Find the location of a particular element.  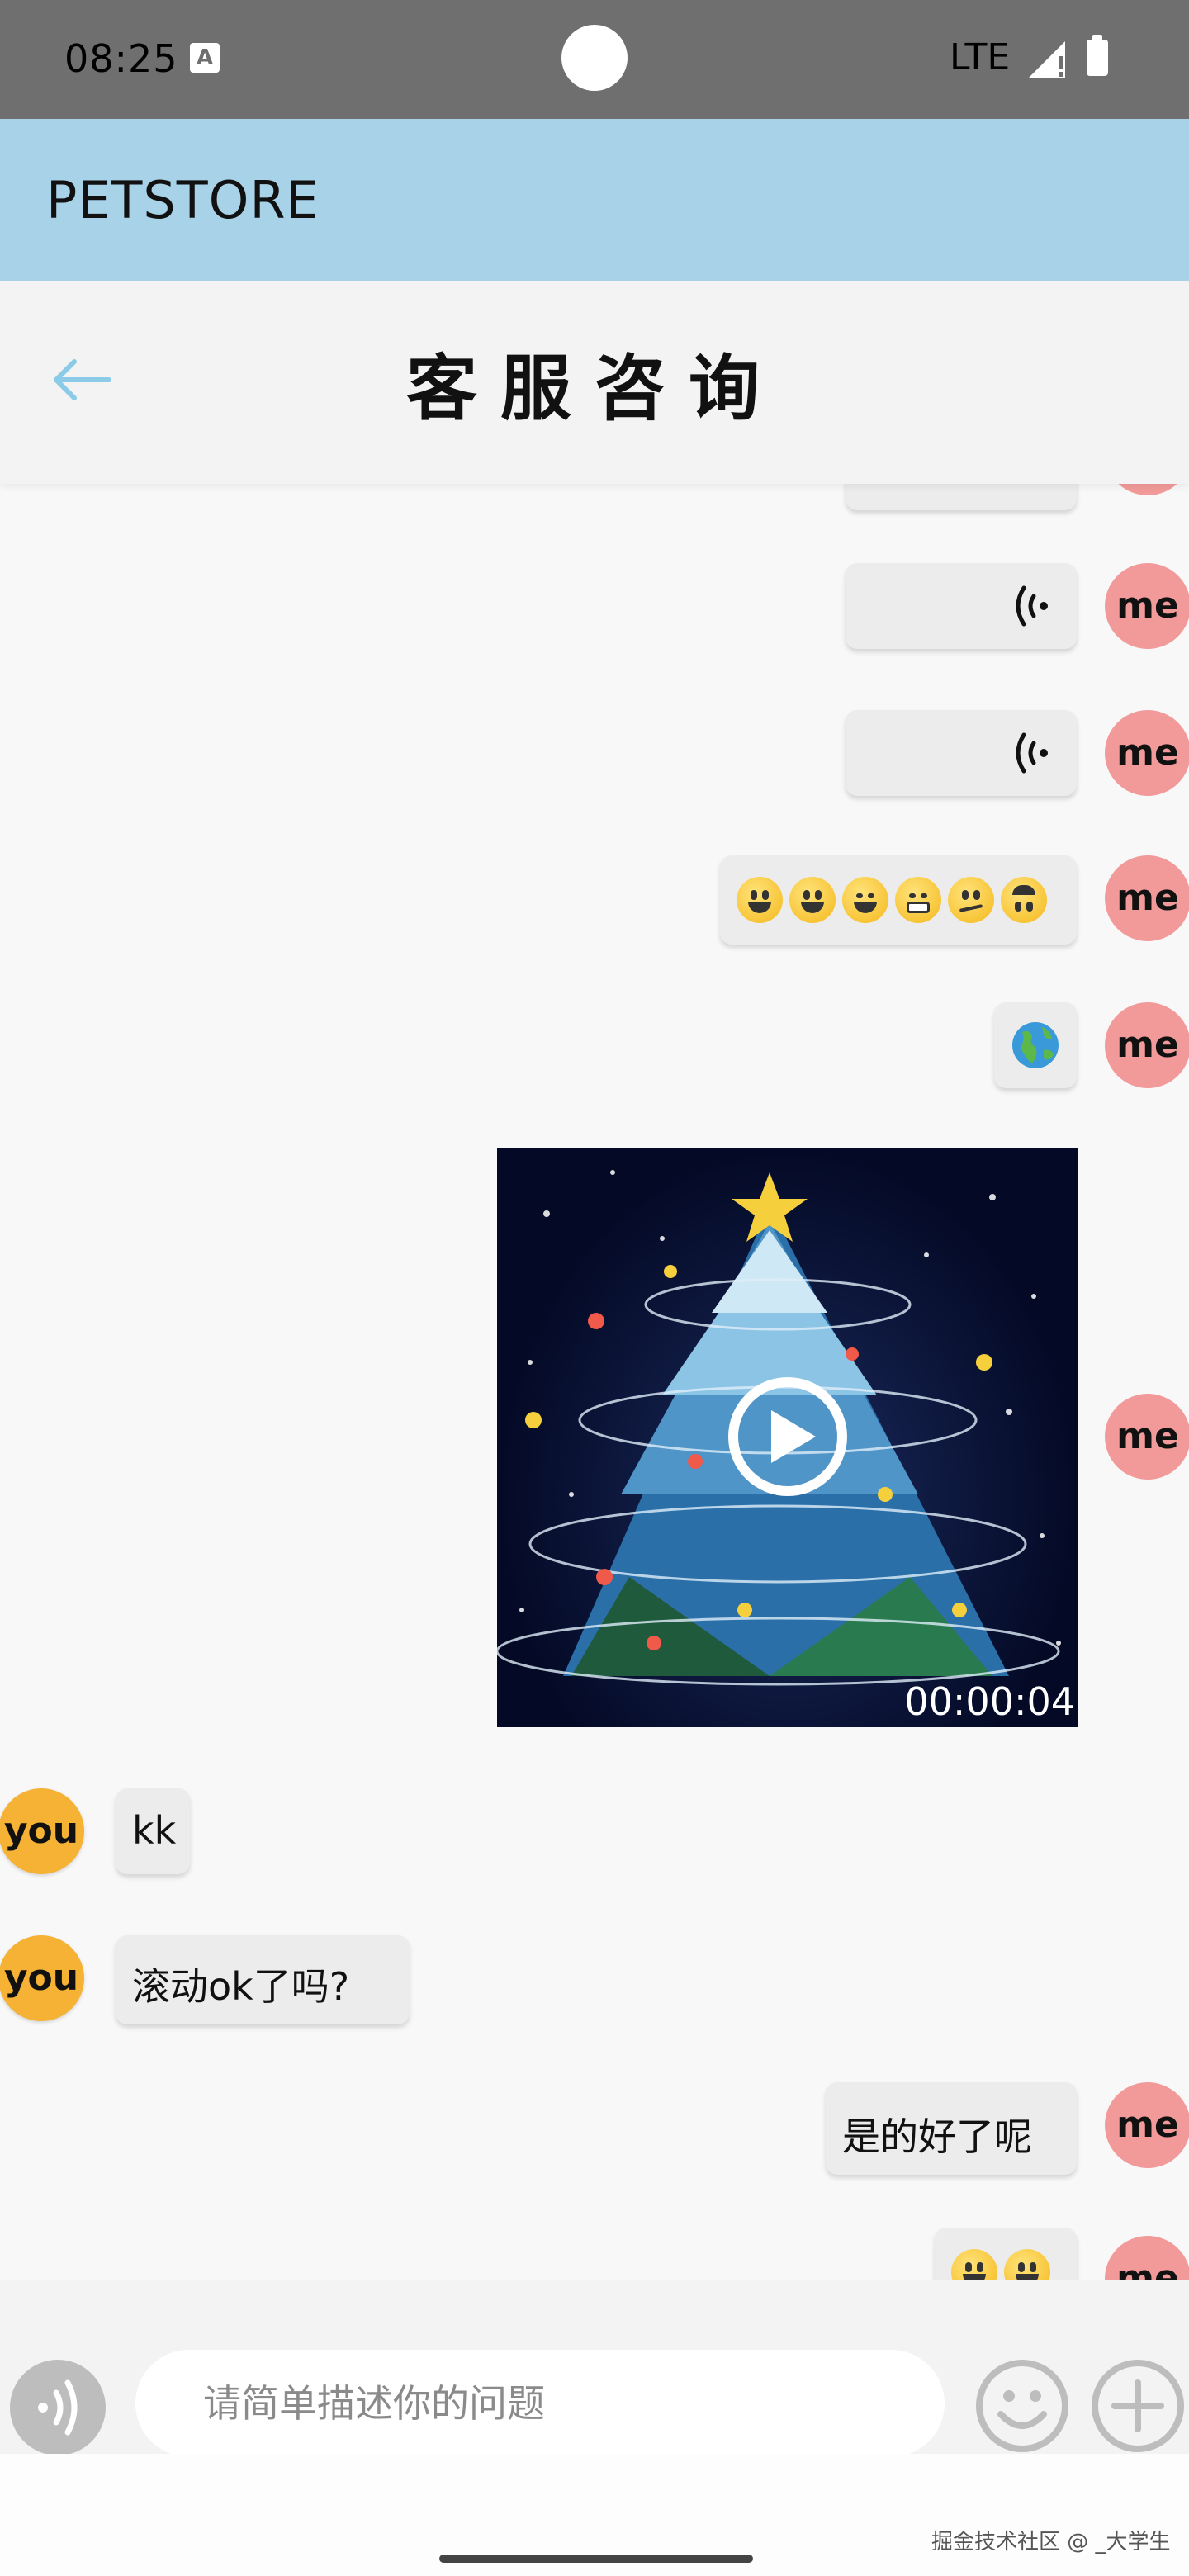

text-message-bubble: 是的好了呢 is located at coordinates (951, 2128).